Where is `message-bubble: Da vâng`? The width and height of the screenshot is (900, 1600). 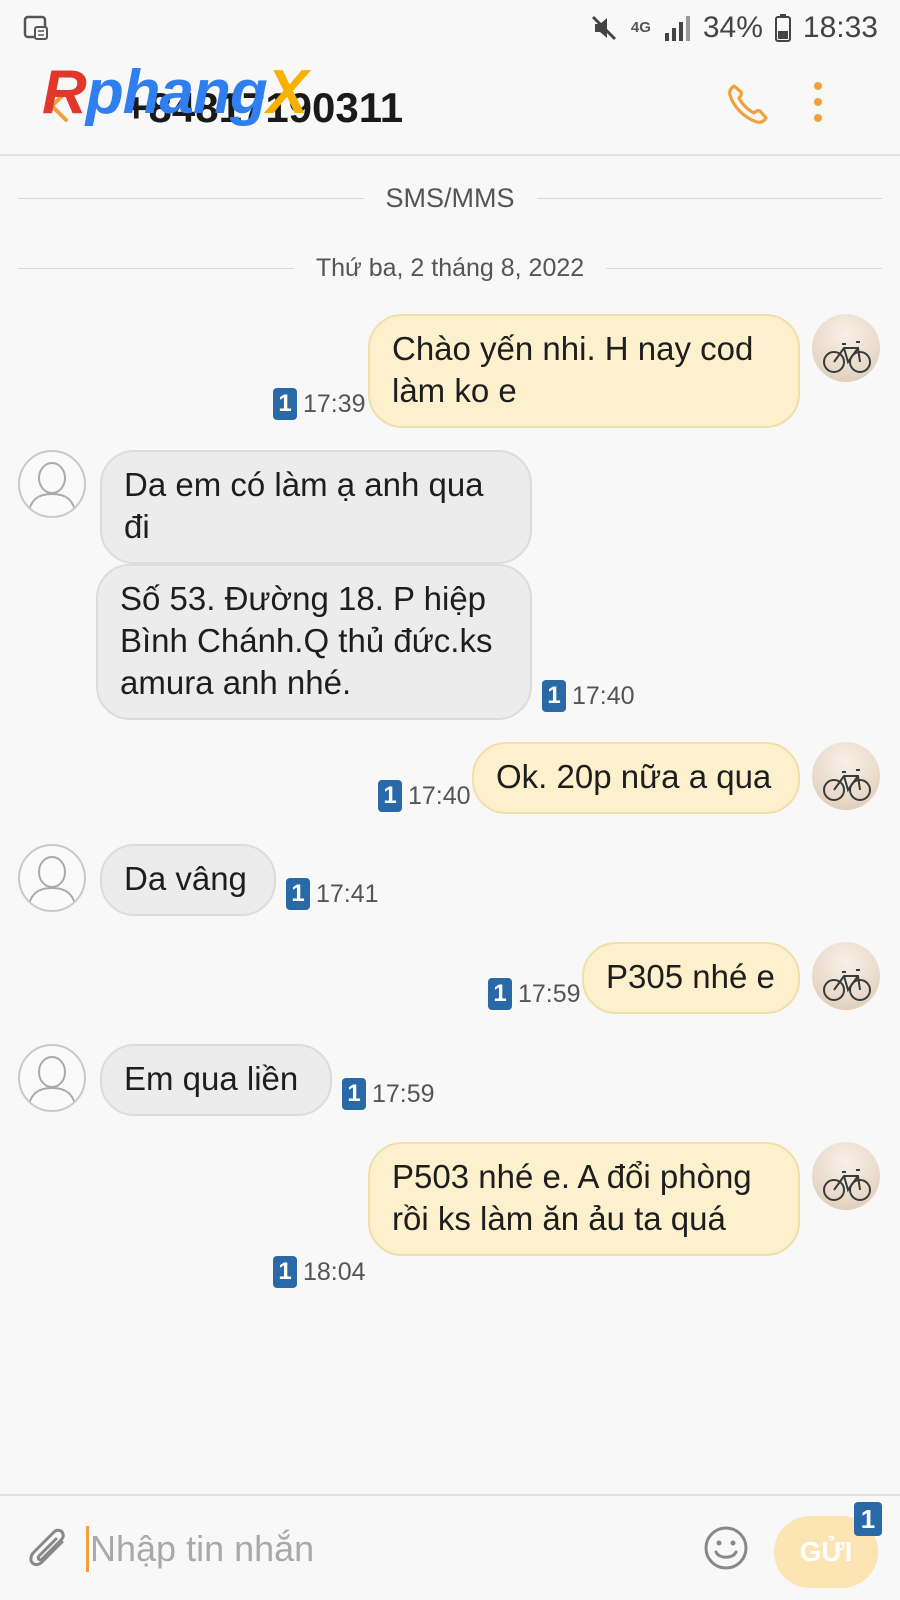
message-bubble: Da vâng is located at coordinates (188, 880).